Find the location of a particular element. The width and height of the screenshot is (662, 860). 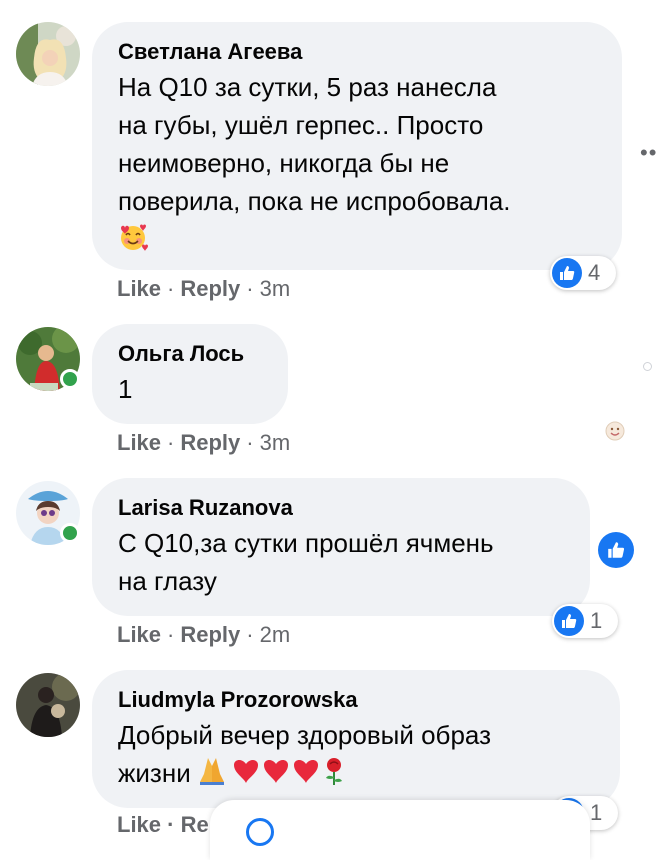

folded-hands-hearts-rose-icons is located at coordinates (270, 771).